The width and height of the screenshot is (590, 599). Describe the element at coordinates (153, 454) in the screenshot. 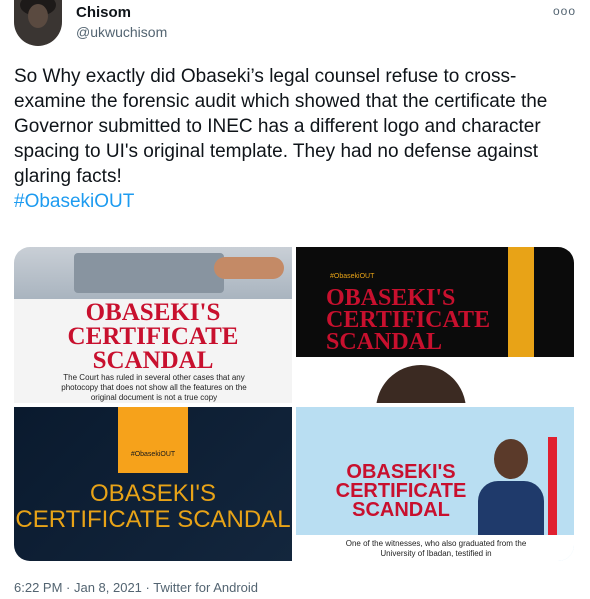

I see `image-3-tag: #ObasekiOUT` at that location.